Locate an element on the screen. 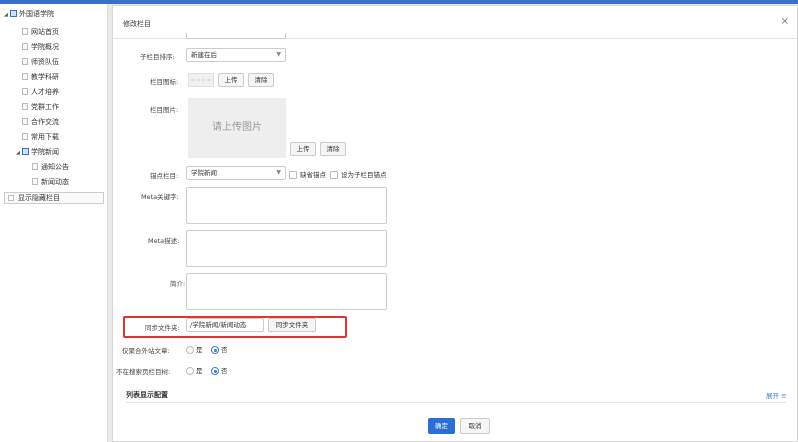 The height and width of the screenshot is (442, 798). tree-item-label: 人才培养 is located at coordinates (45, 92).